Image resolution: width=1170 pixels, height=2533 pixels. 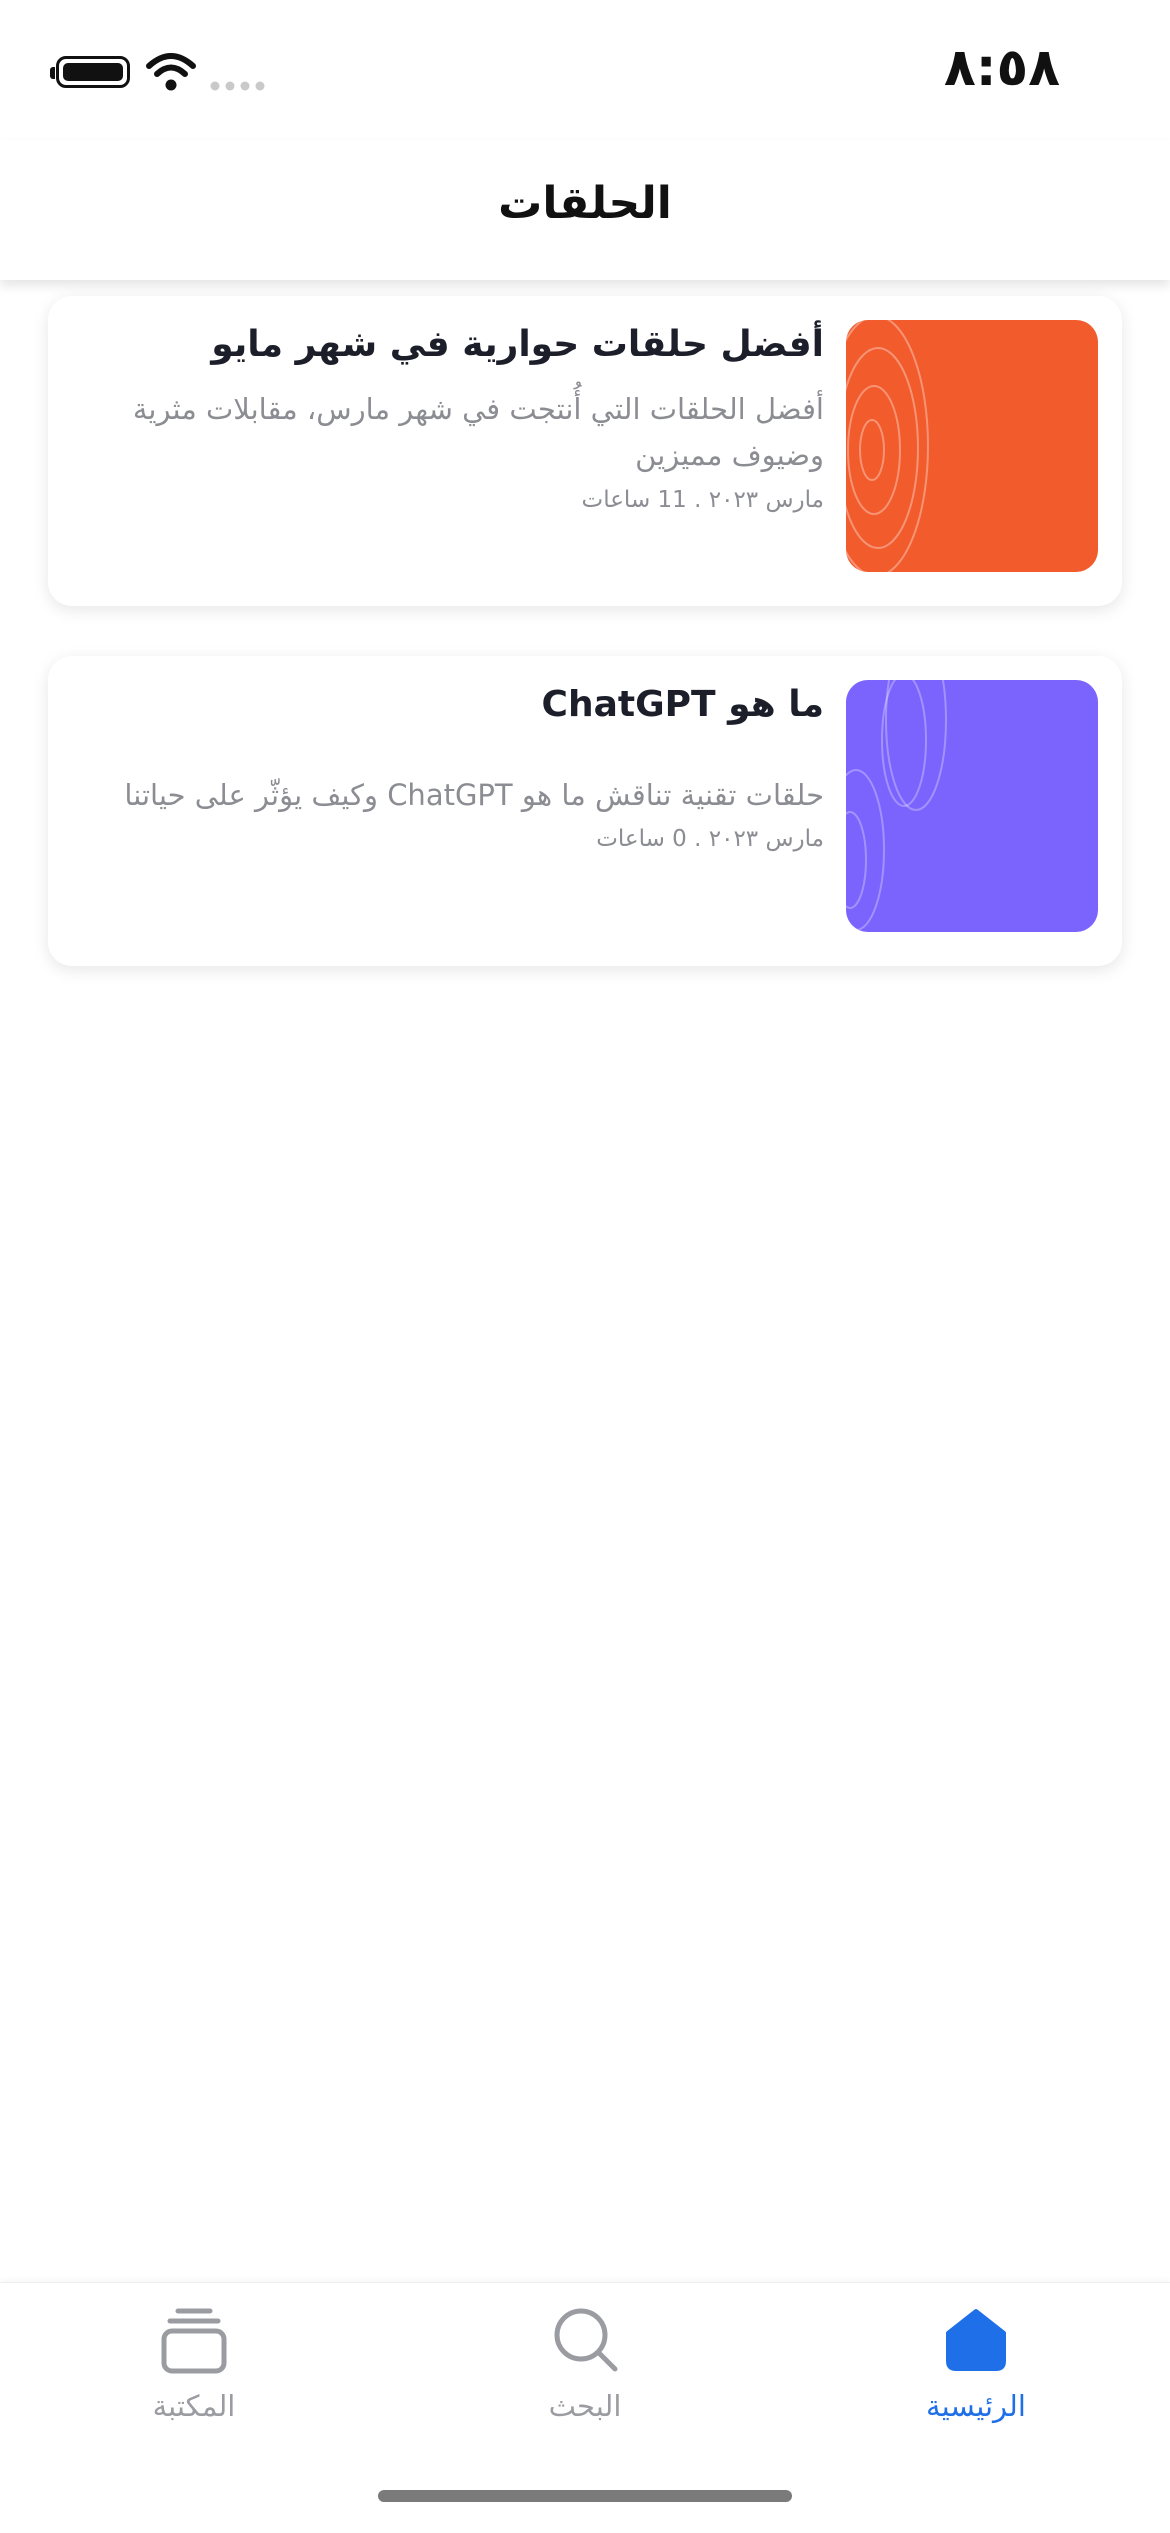 I want to click on search-icon, so click(x=586, y=2340).